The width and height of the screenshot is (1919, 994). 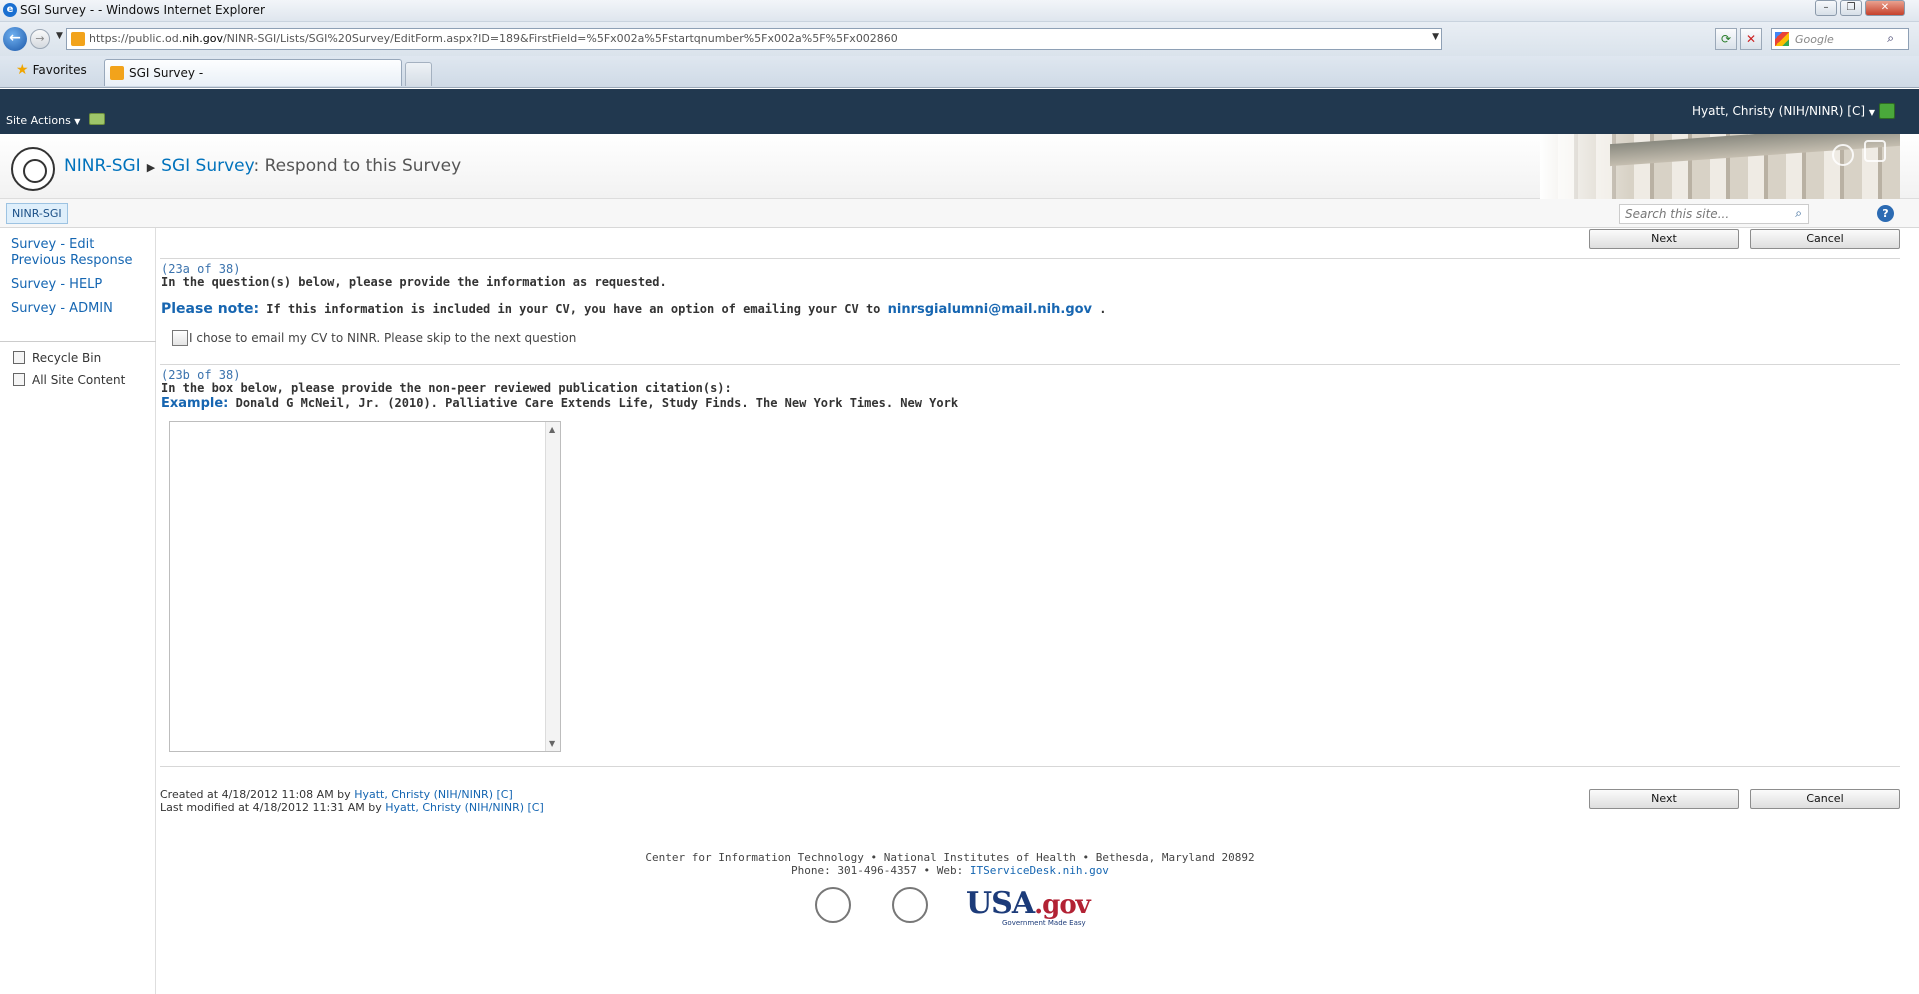 I want to click on favorites-tab-bar: ★ Favorites SGI Survey -, so click(x=959, y=72).